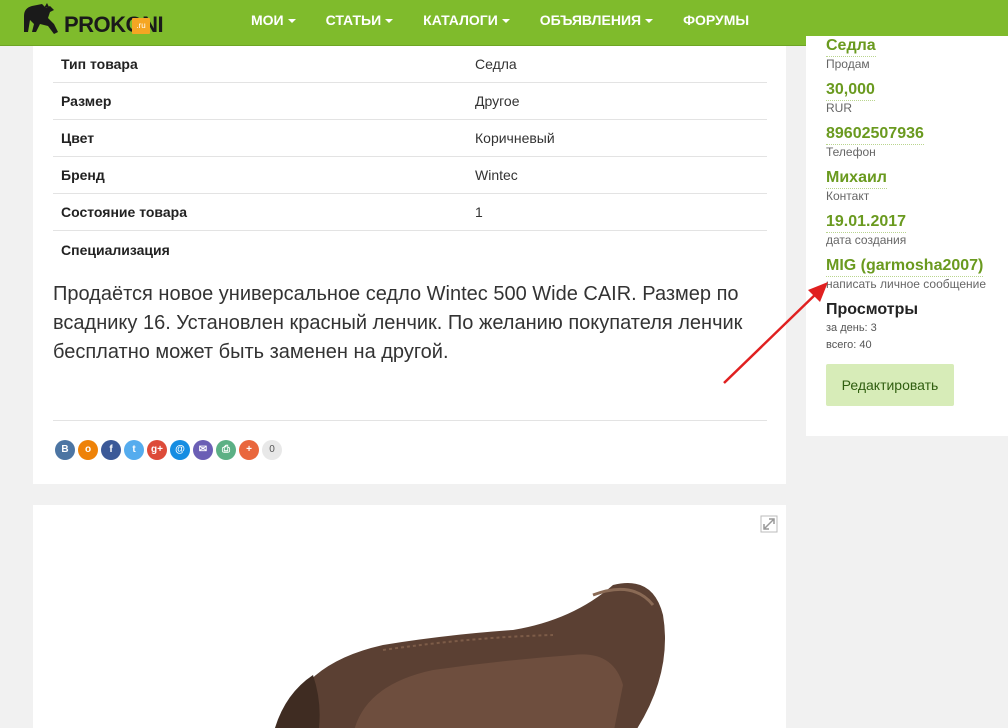  I want to click on property-value: Другое, so click(497, 101).